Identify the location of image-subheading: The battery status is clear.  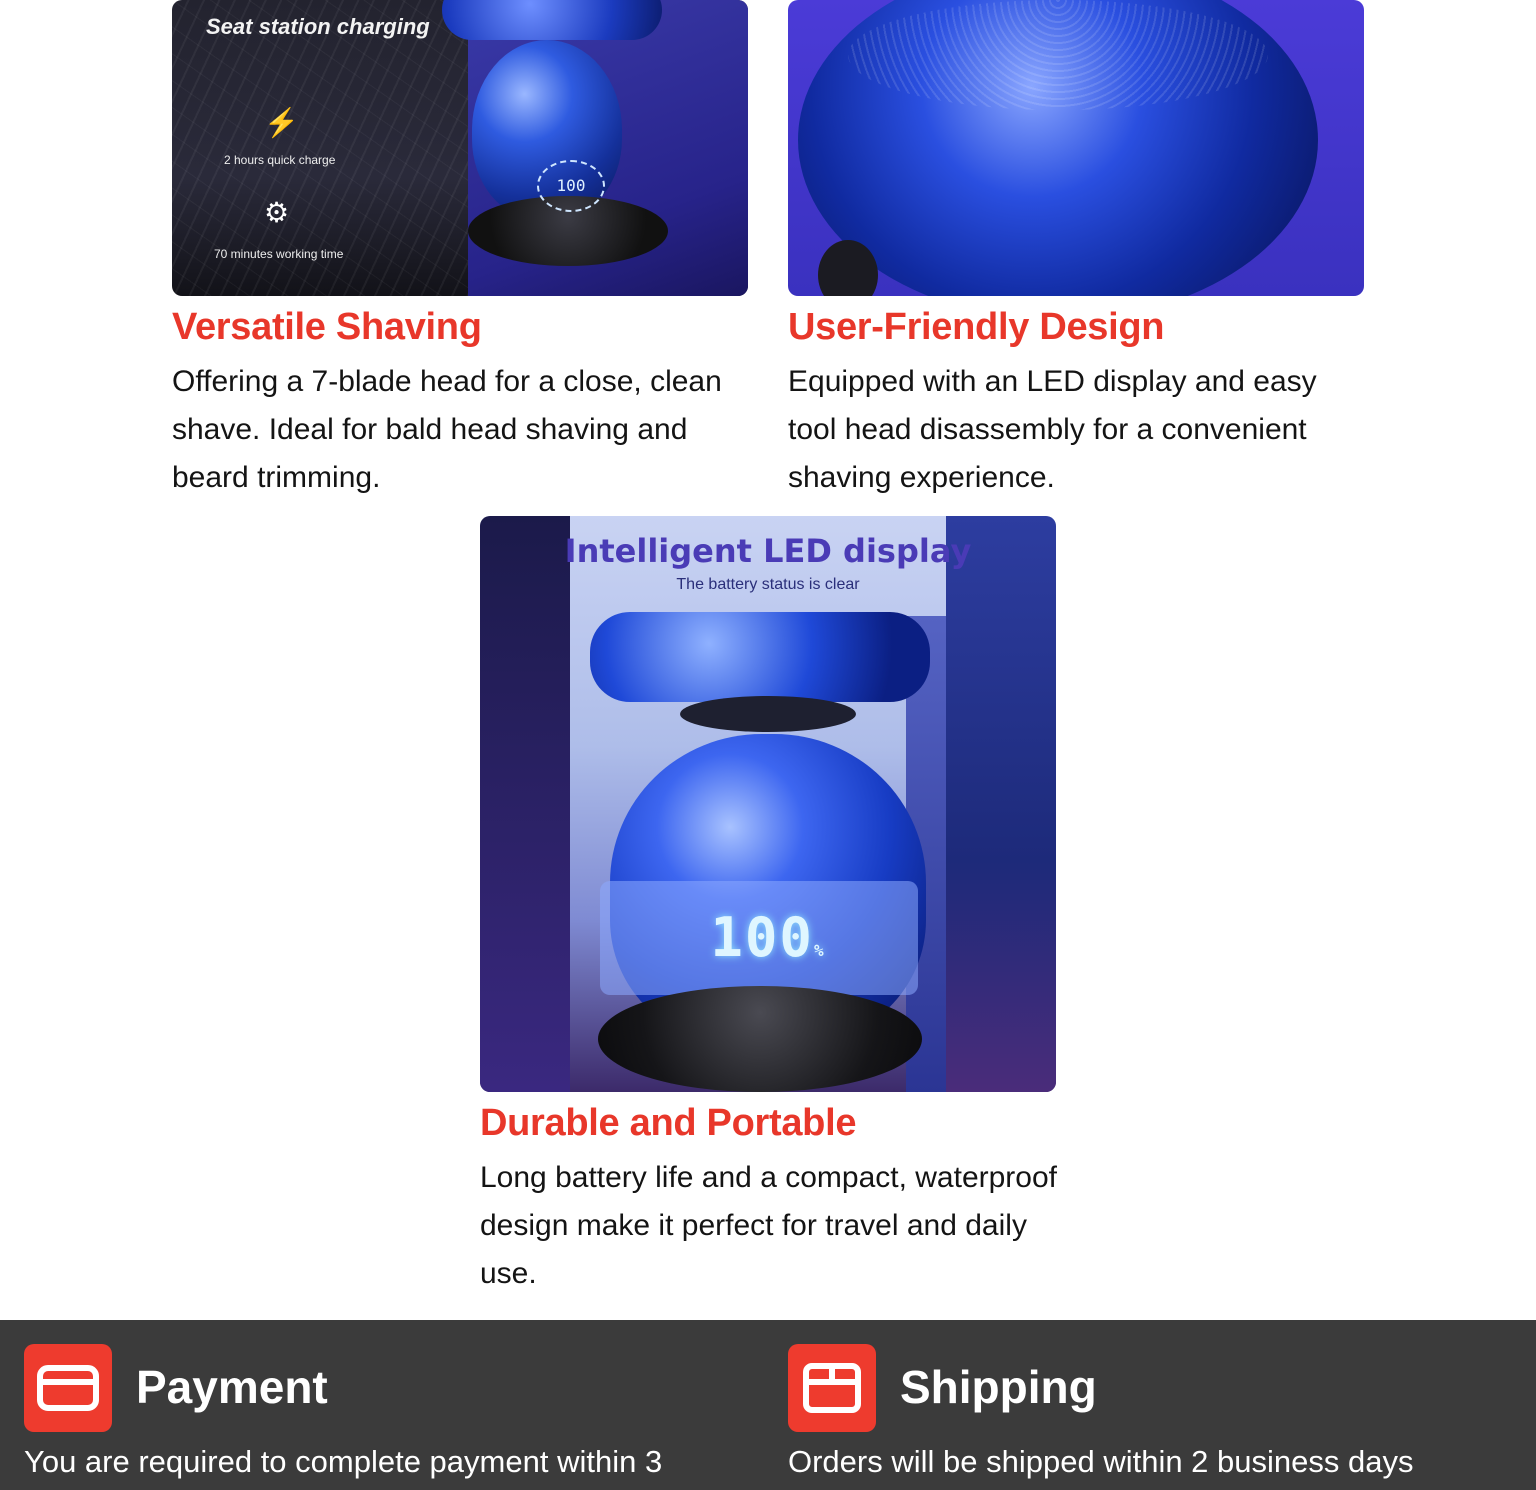
(768, 584).